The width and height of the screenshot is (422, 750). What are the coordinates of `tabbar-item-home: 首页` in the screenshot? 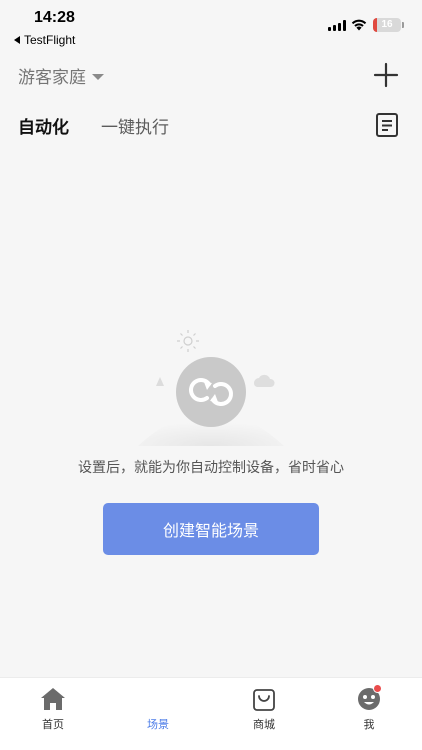 It's located at (53, 714).